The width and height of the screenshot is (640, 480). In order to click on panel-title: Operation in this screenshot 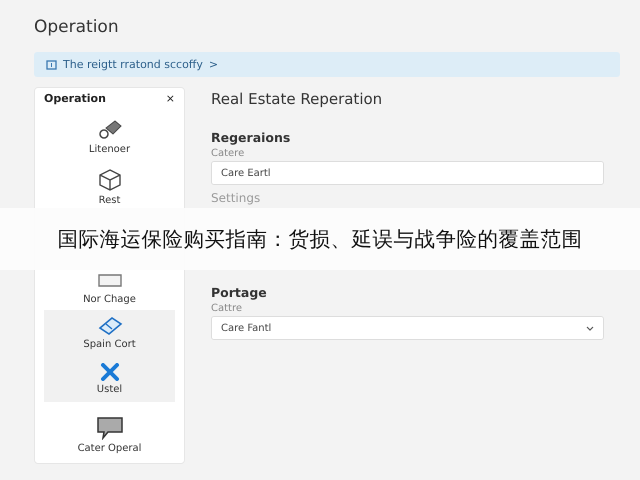, I will do `click(75, 99)`.